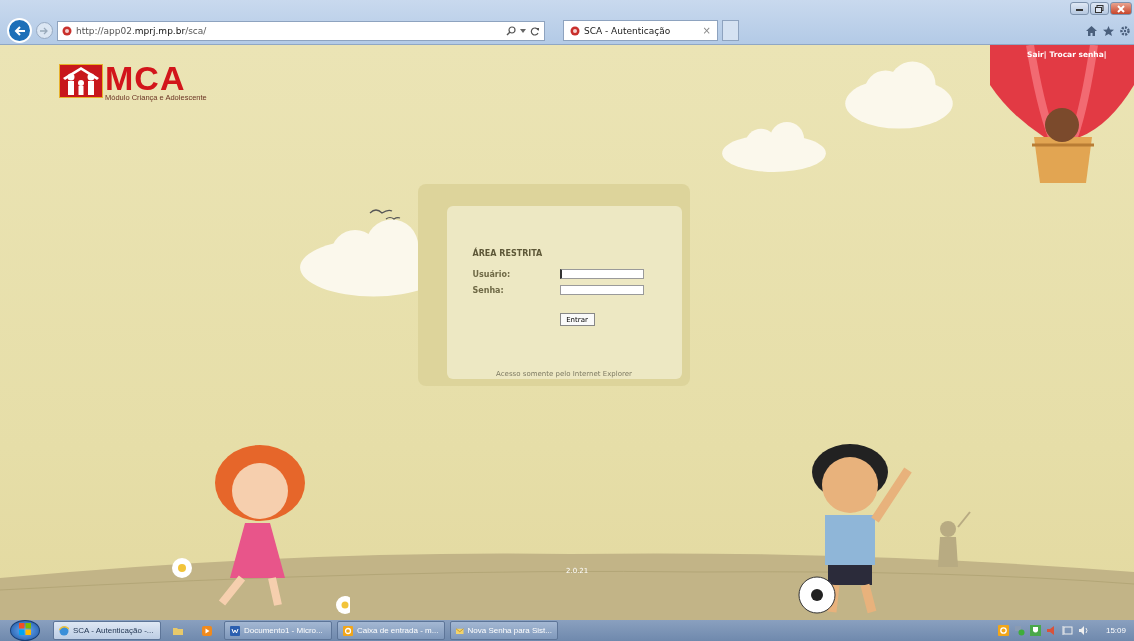  I want to click on refresh-icon, so click(535, 30).